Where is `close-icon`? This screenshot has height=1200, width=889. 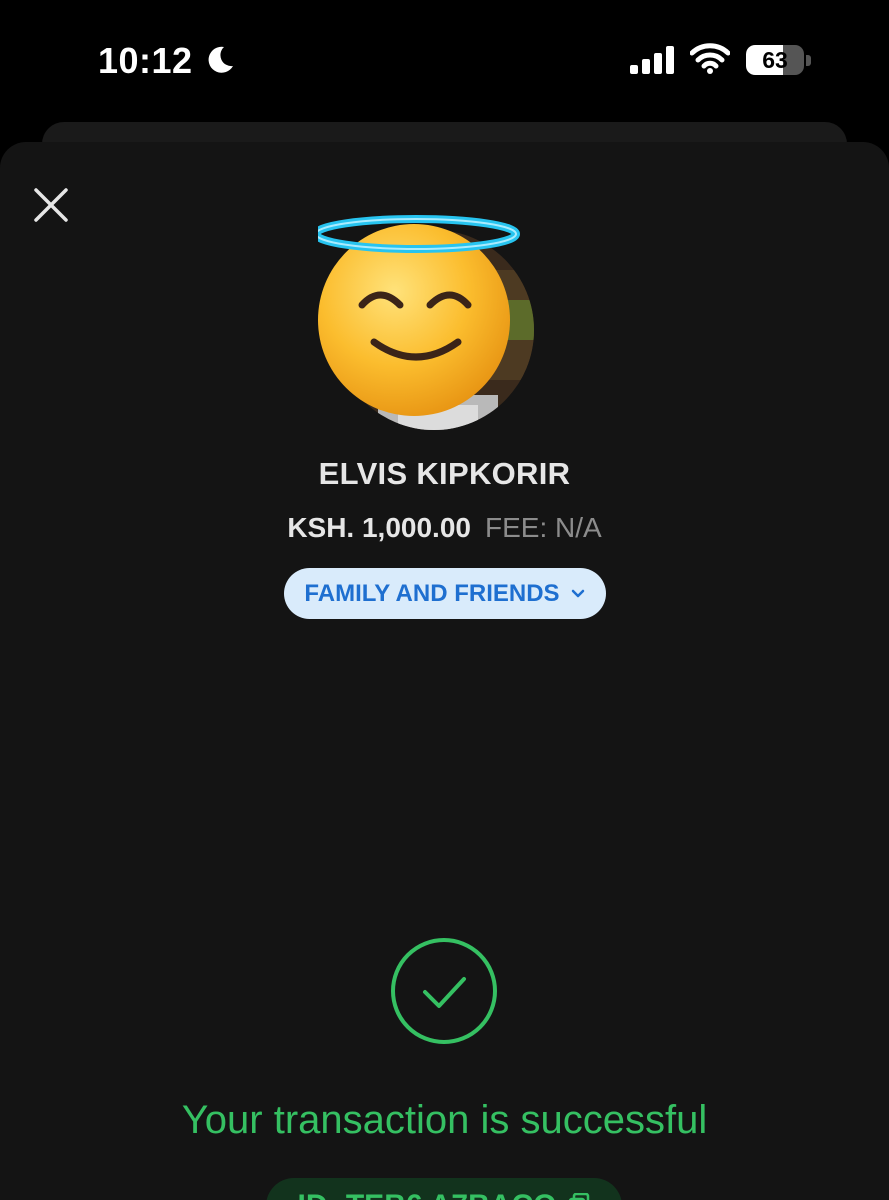 close-icon is located at coordinates (51, 205).